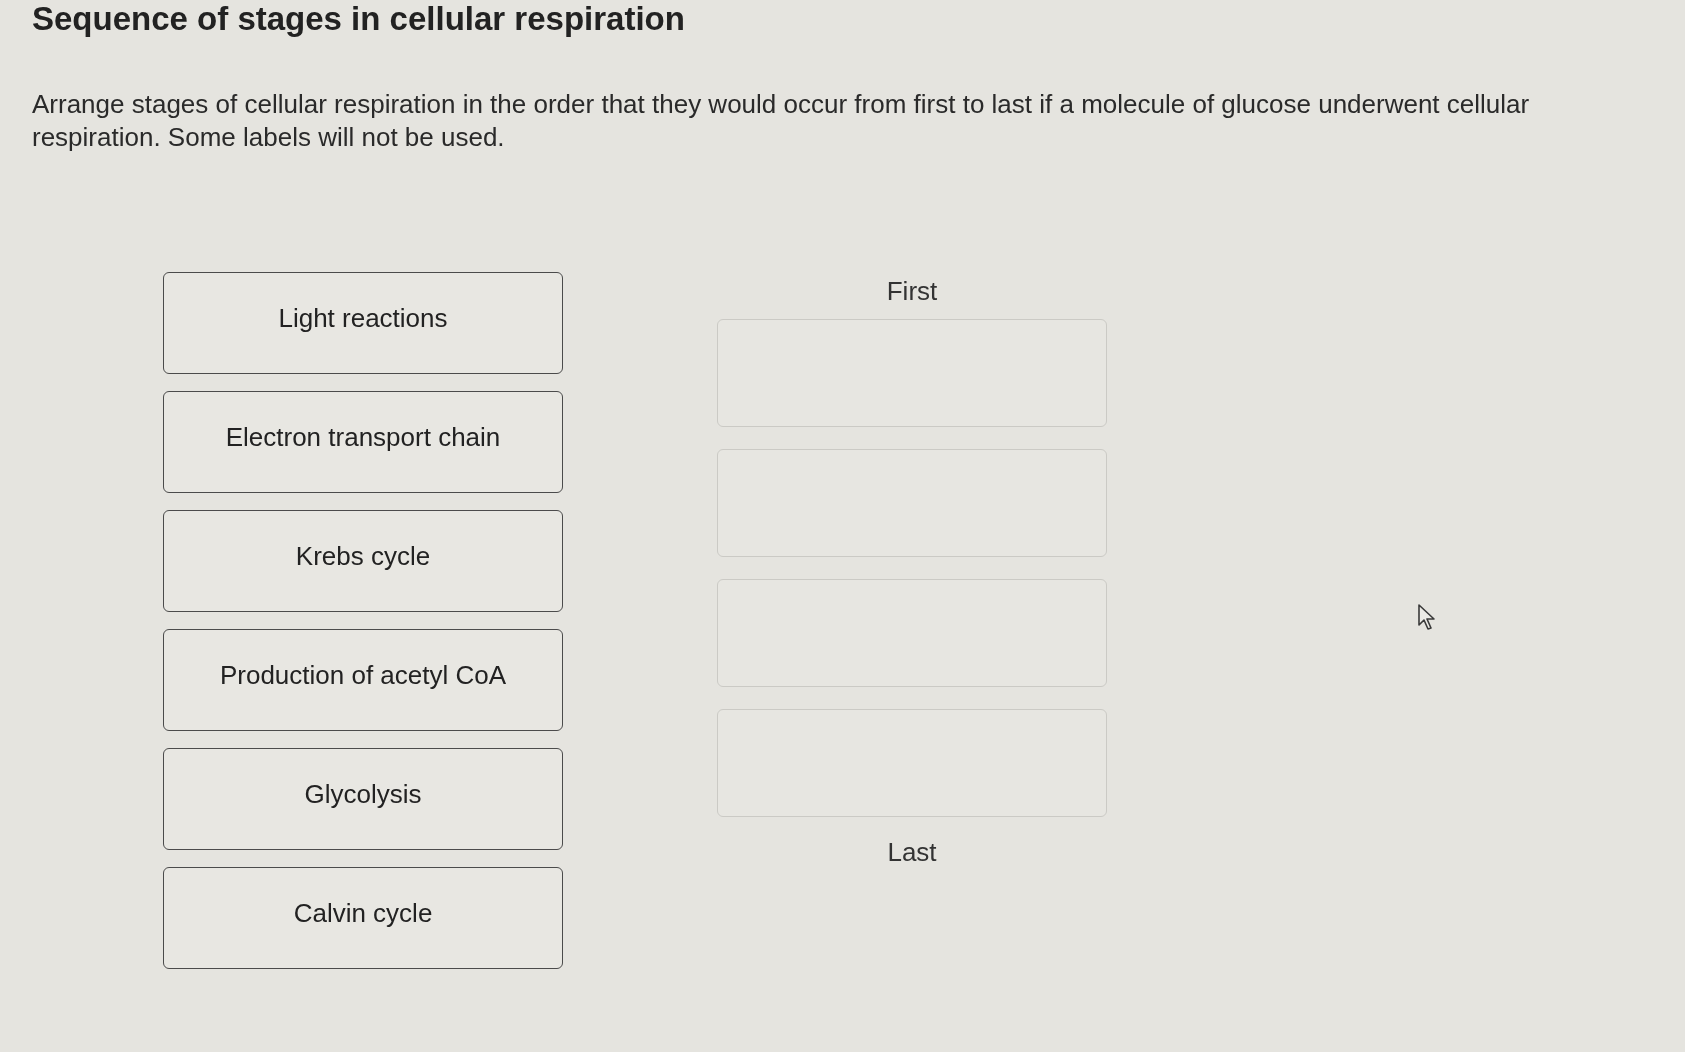  Describe the element at coordinates (1427, 617) in the screenshot. I see `mouse-pointer-icon` at that location.